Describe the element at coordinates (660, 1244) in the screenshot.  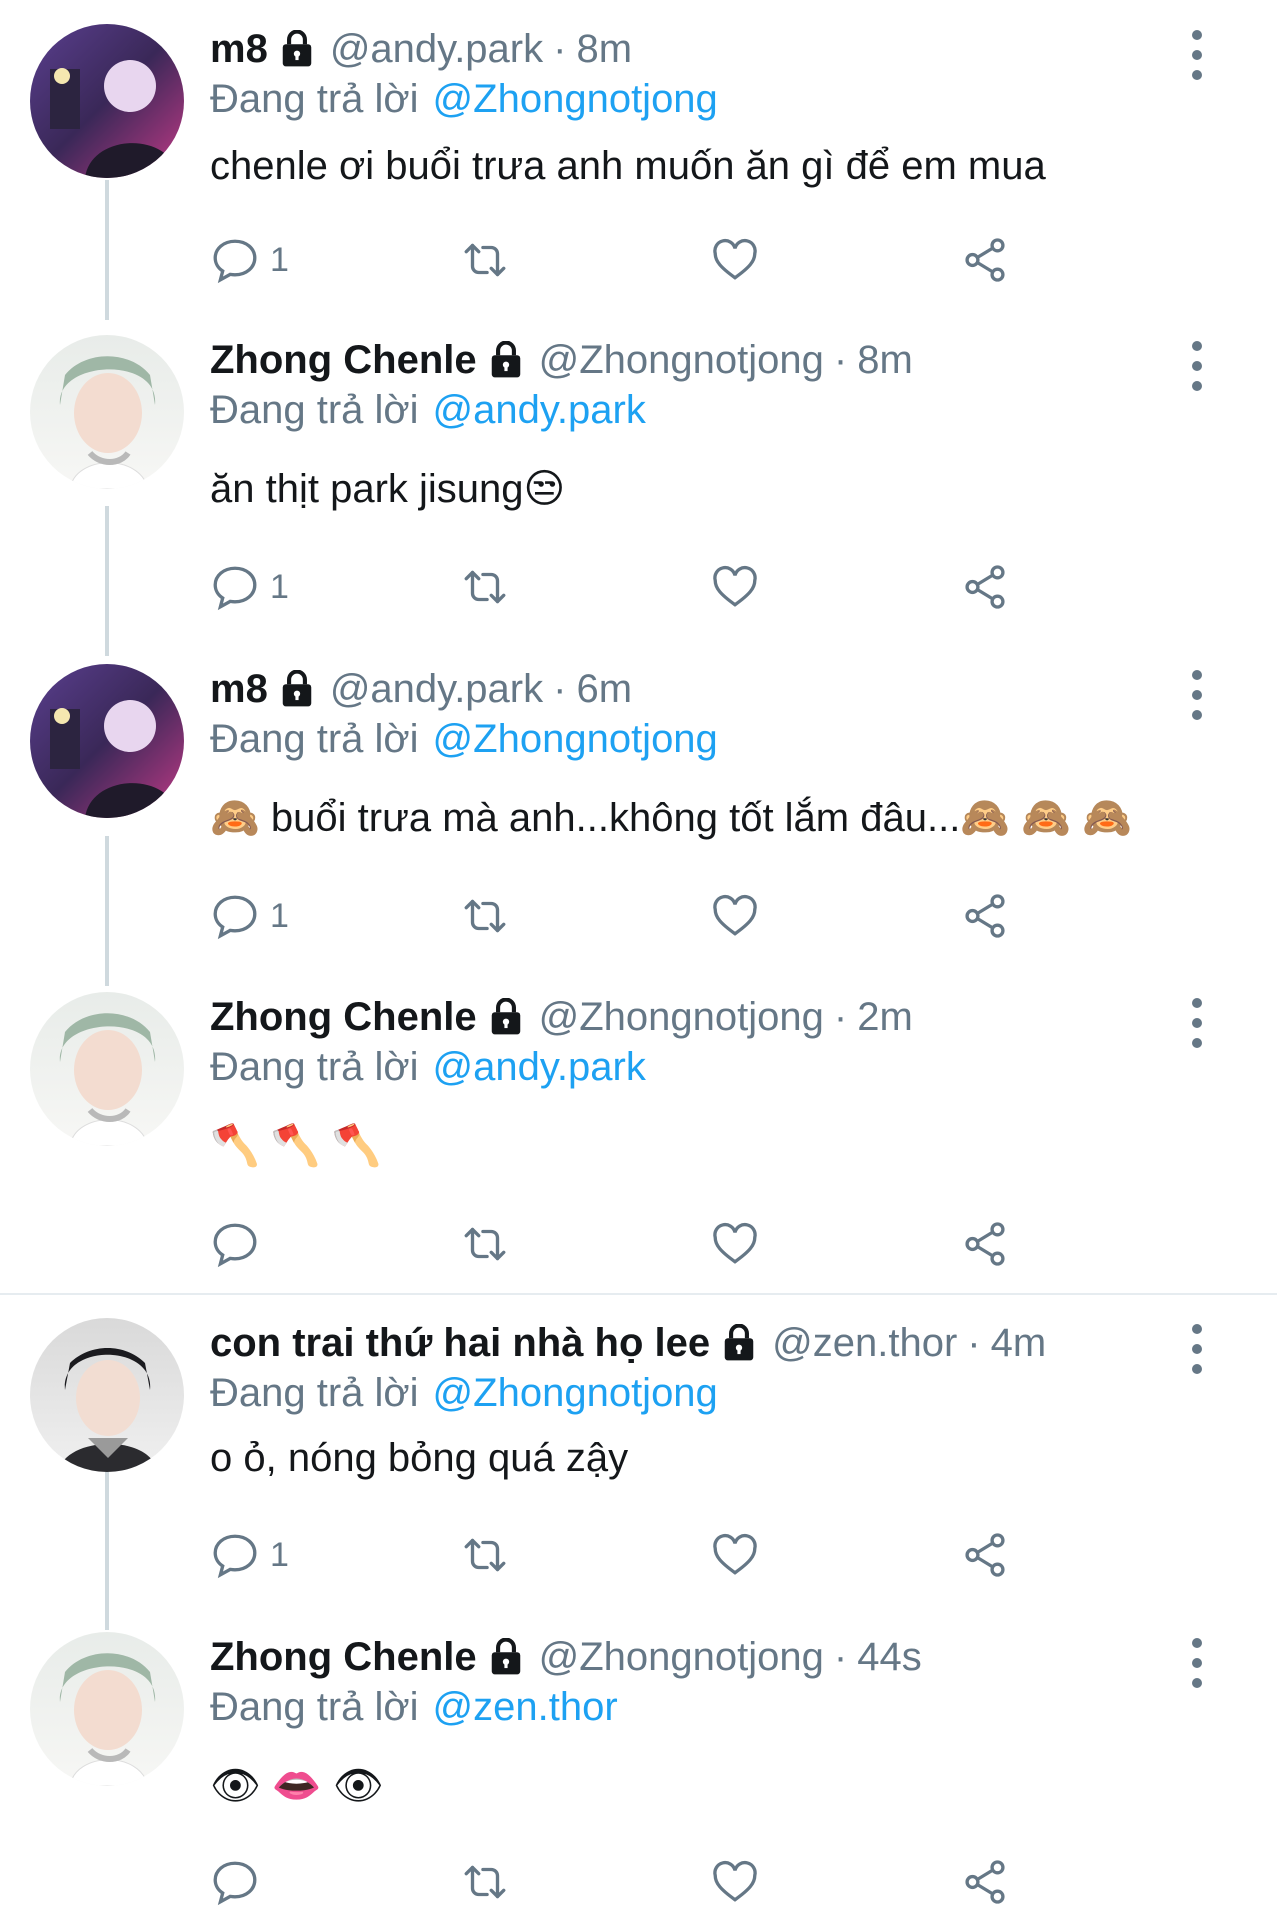
I see `tweet-actions` at that location.